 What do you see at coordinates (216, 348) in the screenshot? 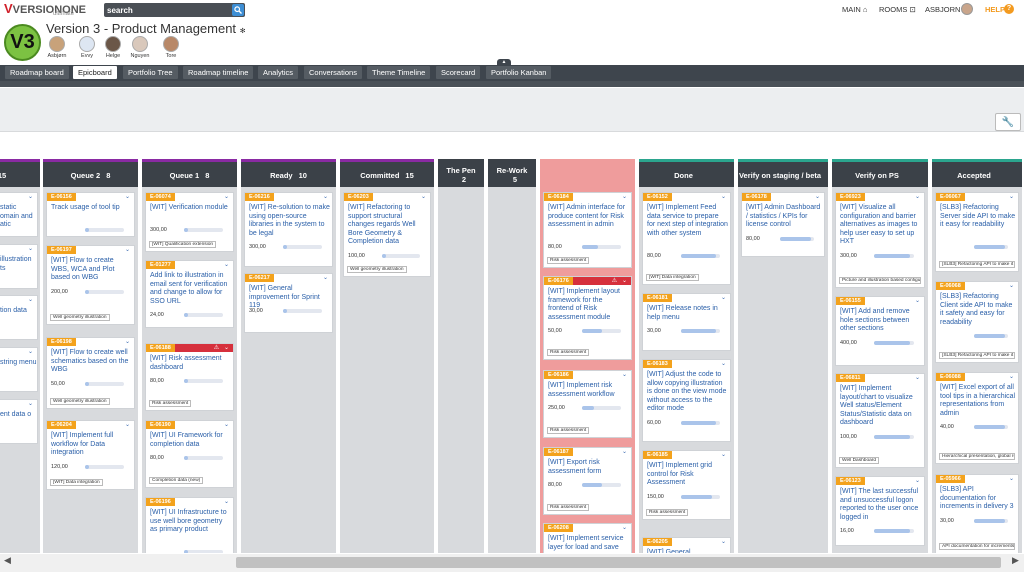
I see `warning-icon: ⚠` at bounding box center [216, 348].